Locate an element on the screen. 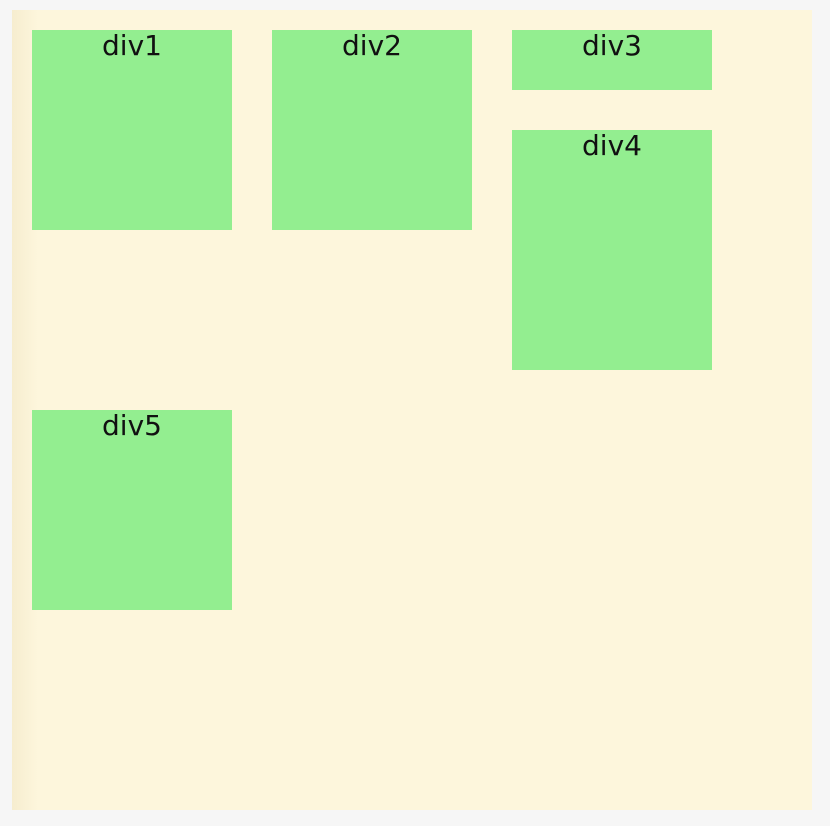  div4-label: div4 is located at coordinates (612, 145).